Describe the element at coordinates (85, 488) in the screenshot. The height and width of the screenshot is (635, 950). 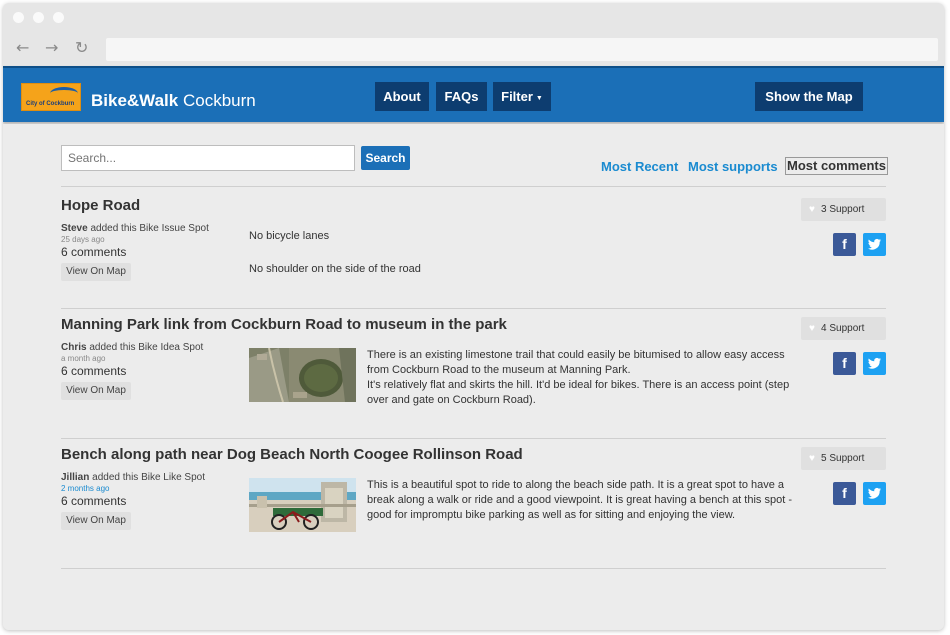
I see `post-time: 2 months ago` at that location.